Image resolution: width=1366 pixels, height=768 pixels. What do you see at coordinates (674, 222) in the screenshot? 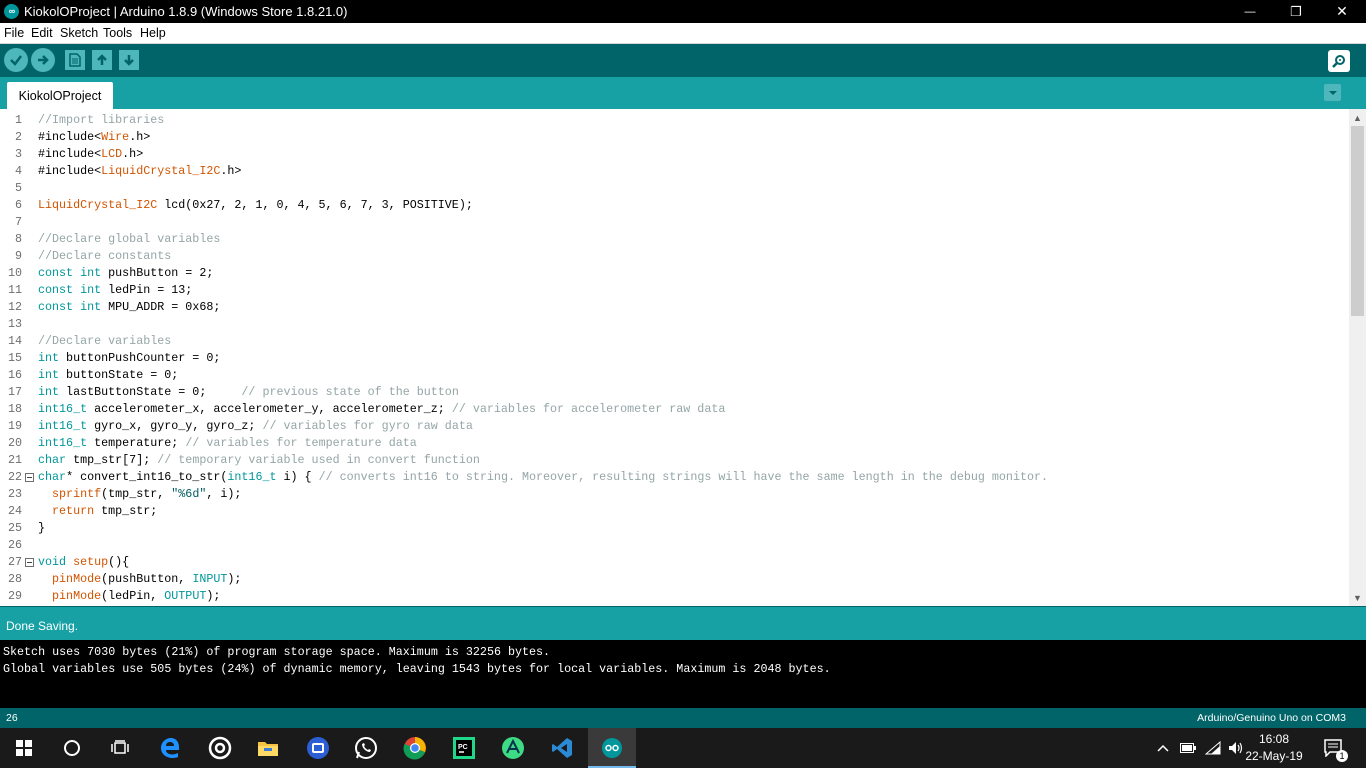
I see `code-line: 7` at bounding box center [674, 222].